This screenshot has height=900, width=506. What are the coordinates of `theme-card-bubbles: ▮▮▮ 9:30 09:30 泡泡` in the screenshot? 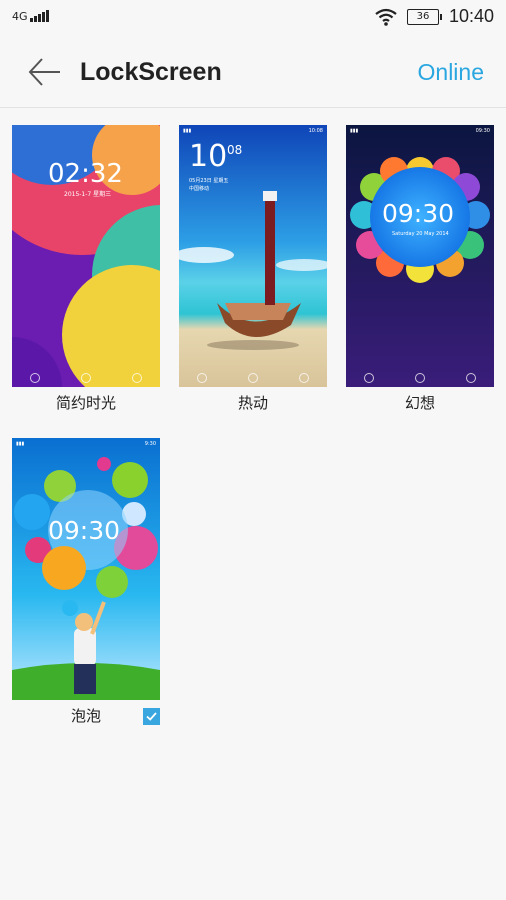 It's located at (86, 582).